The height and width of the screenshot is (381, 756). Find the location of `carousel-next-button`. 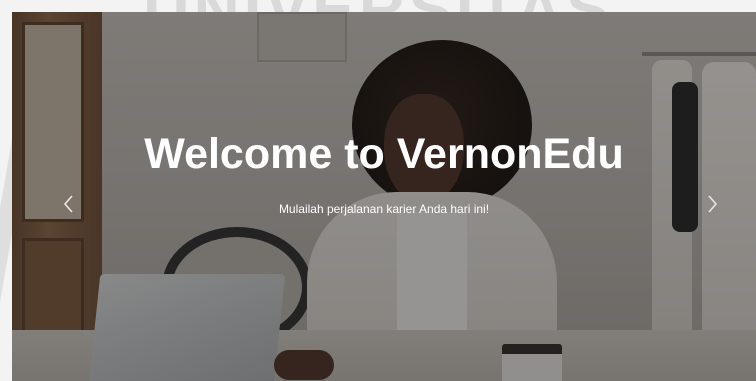

carousel-next-button is located at coordinates (712, 204).